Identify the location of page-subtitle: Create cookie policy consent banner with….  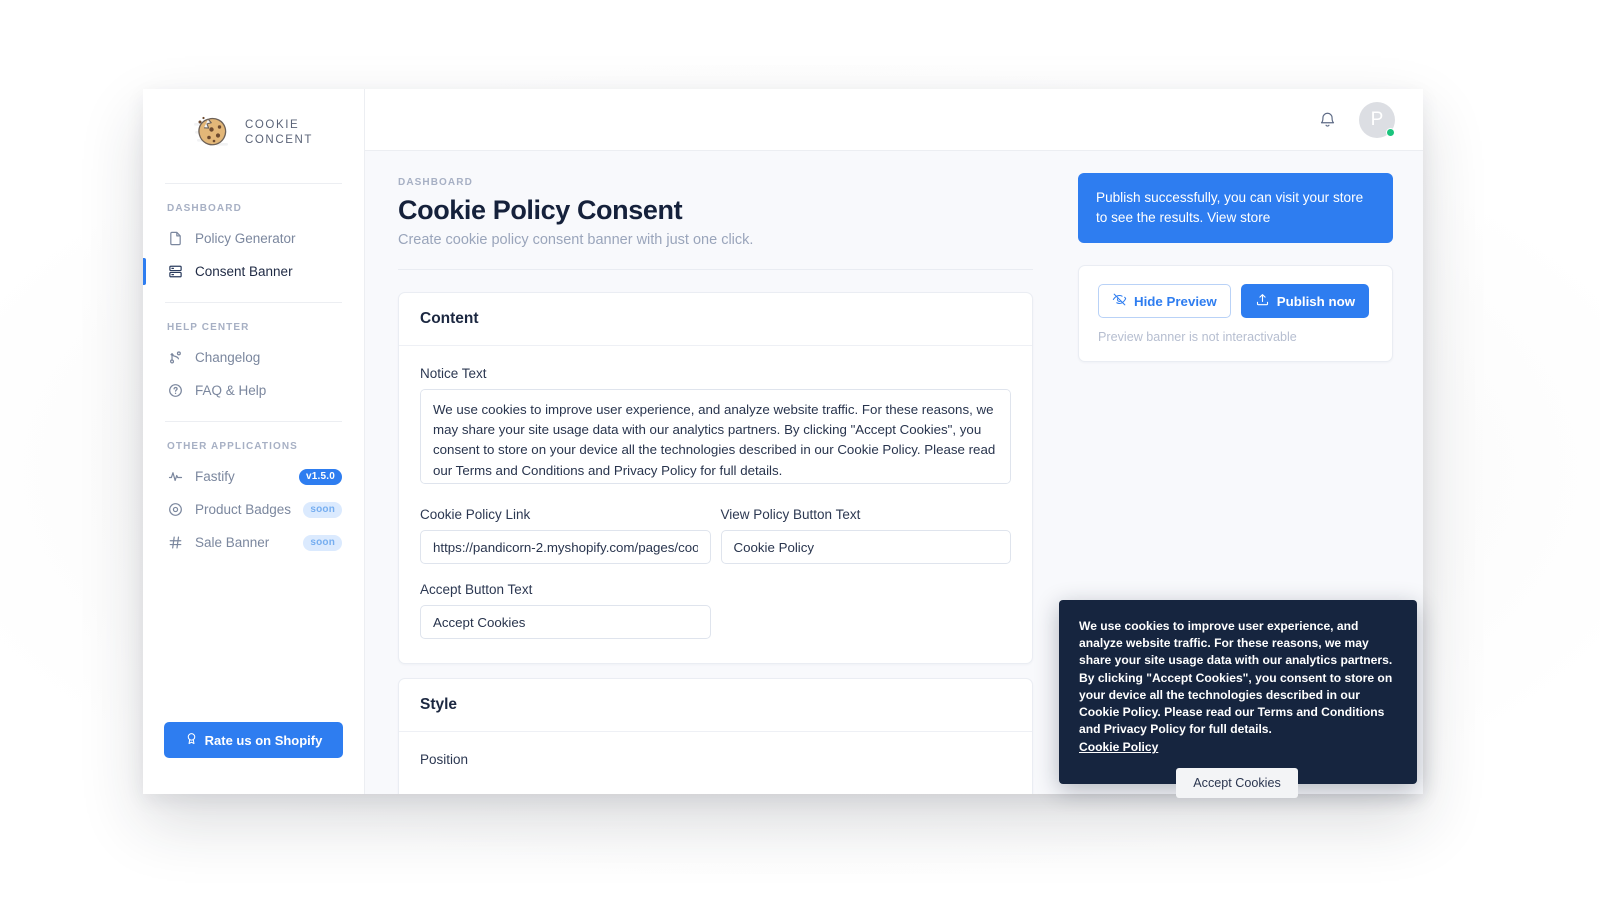
(576, 240).